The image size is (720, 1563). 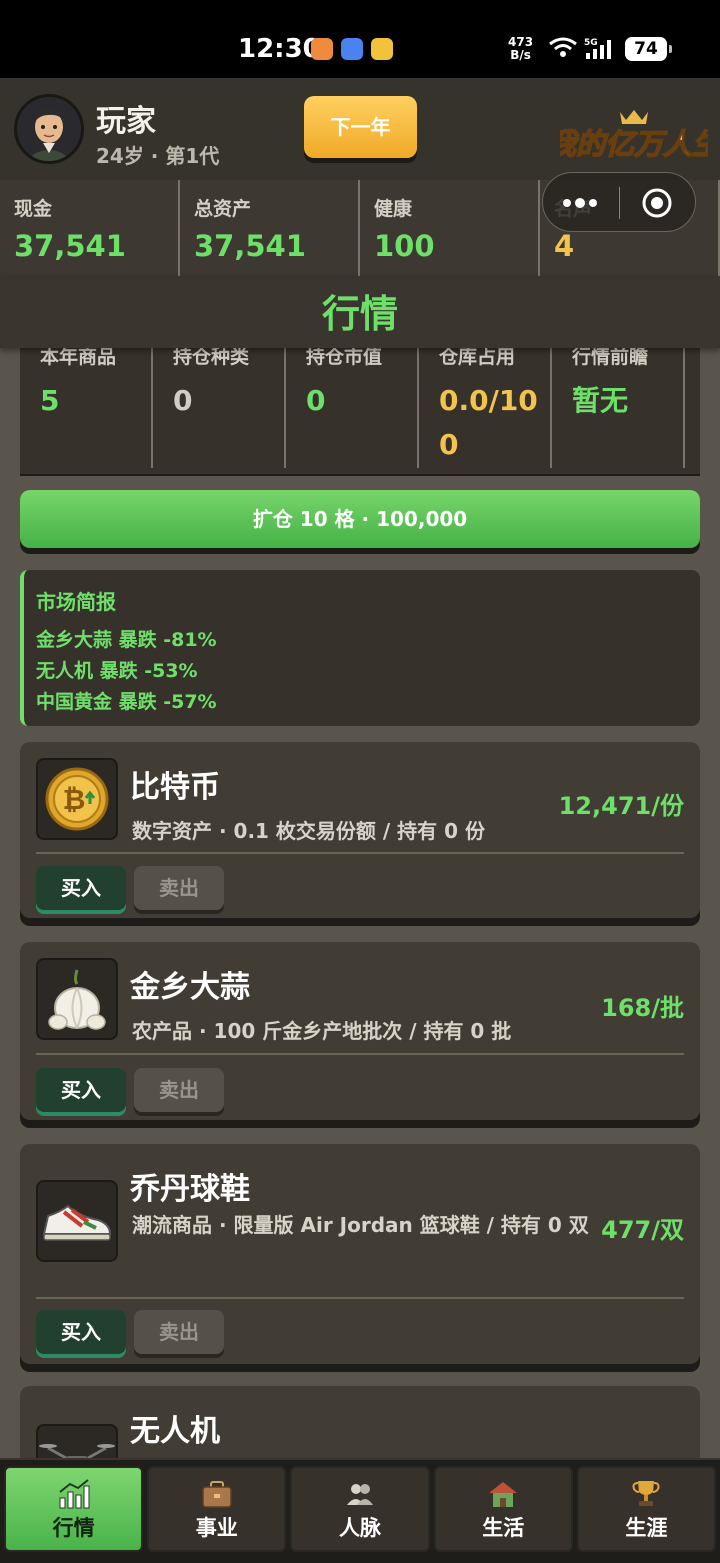 What do you see at coordinates (190, 987) in the screenshot?
I see `goods-name: 金乡大蒜` at bounding box center [190, 987].